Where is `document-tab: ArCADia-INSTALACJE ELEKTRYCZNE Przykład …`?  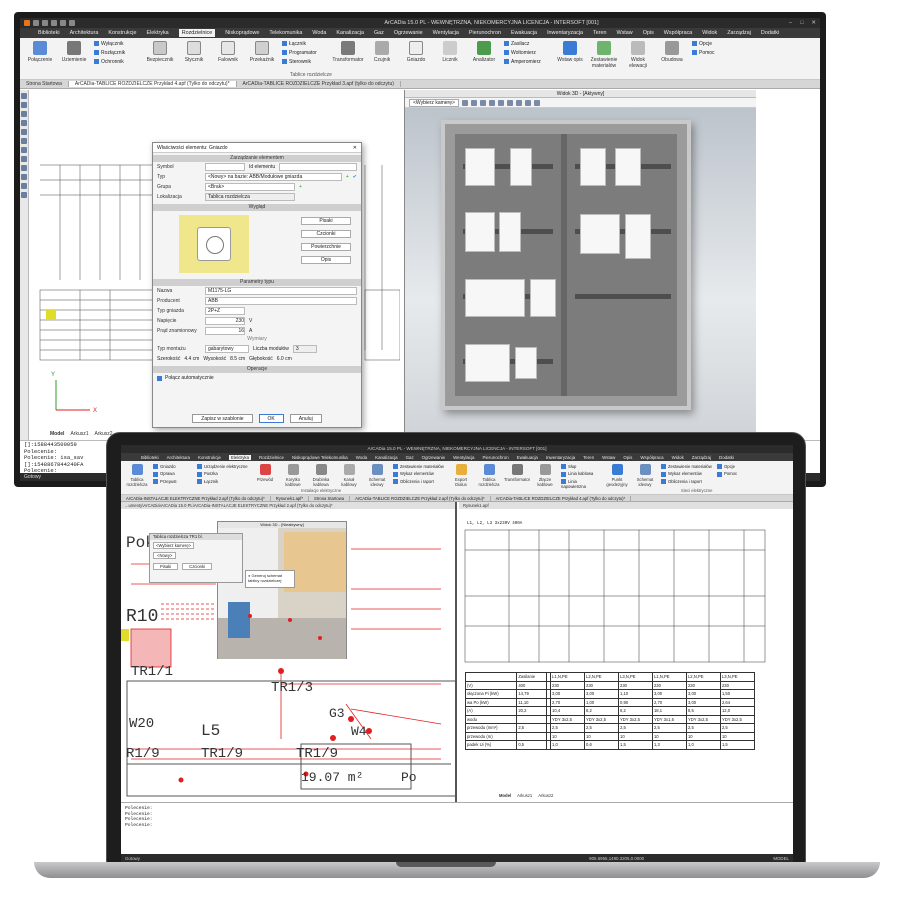 document-tab: ArCADia-INSTALACJE ELEKTRYCZNE Przykład … is located at coordinates (196, 498).